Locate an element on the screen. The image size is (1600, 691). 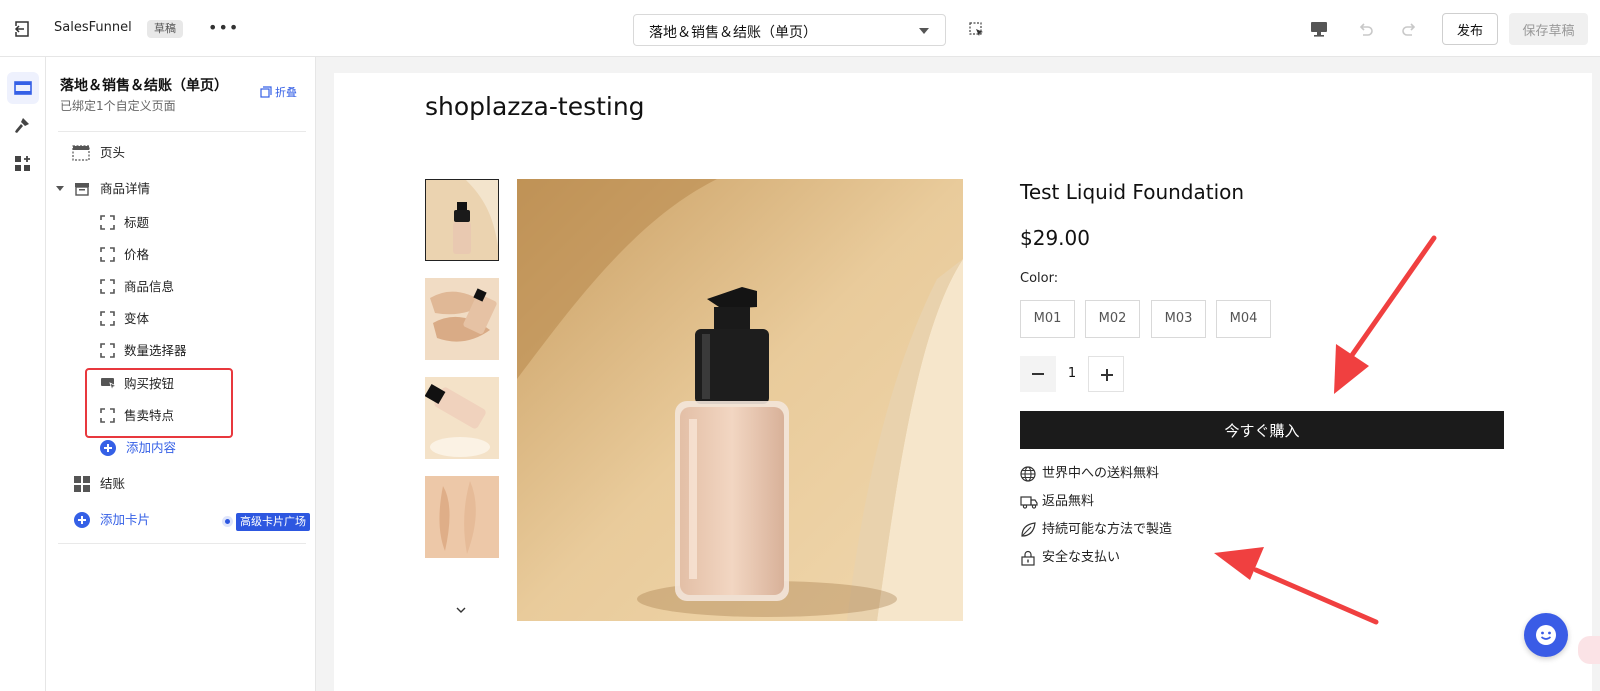
swatch-strokes-image is located at coordinates (462, 517).